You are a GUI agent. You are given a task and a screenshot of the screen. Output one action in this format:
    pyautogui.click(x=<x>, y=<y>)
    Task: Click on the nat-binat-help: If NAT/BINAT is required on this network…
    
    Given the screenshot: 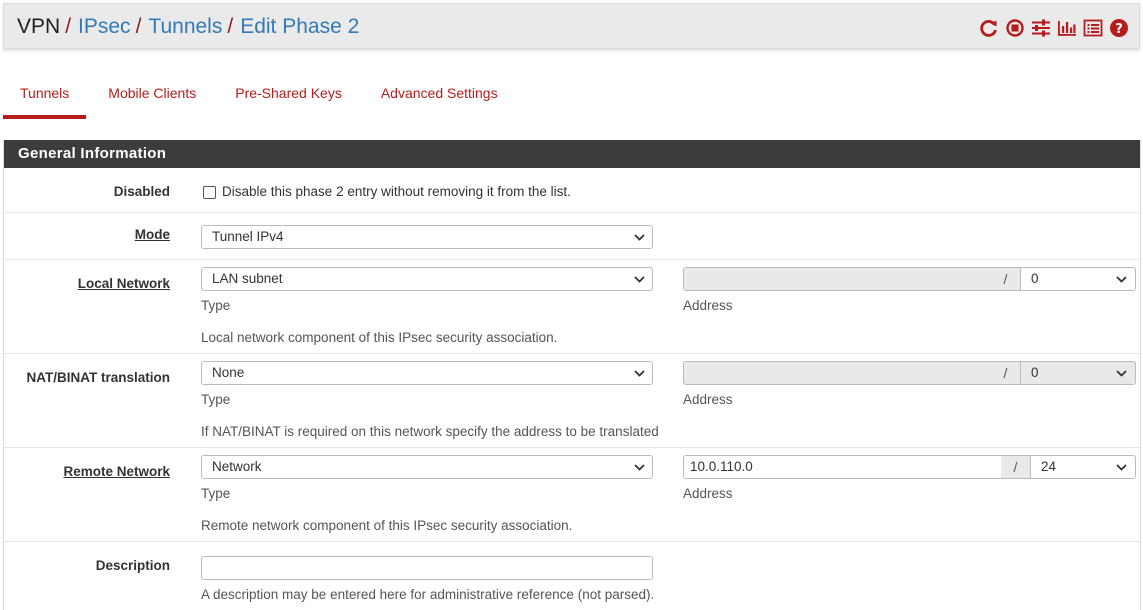 What is the action you would take?
    pyautogui.click(x=430, y=431)
    